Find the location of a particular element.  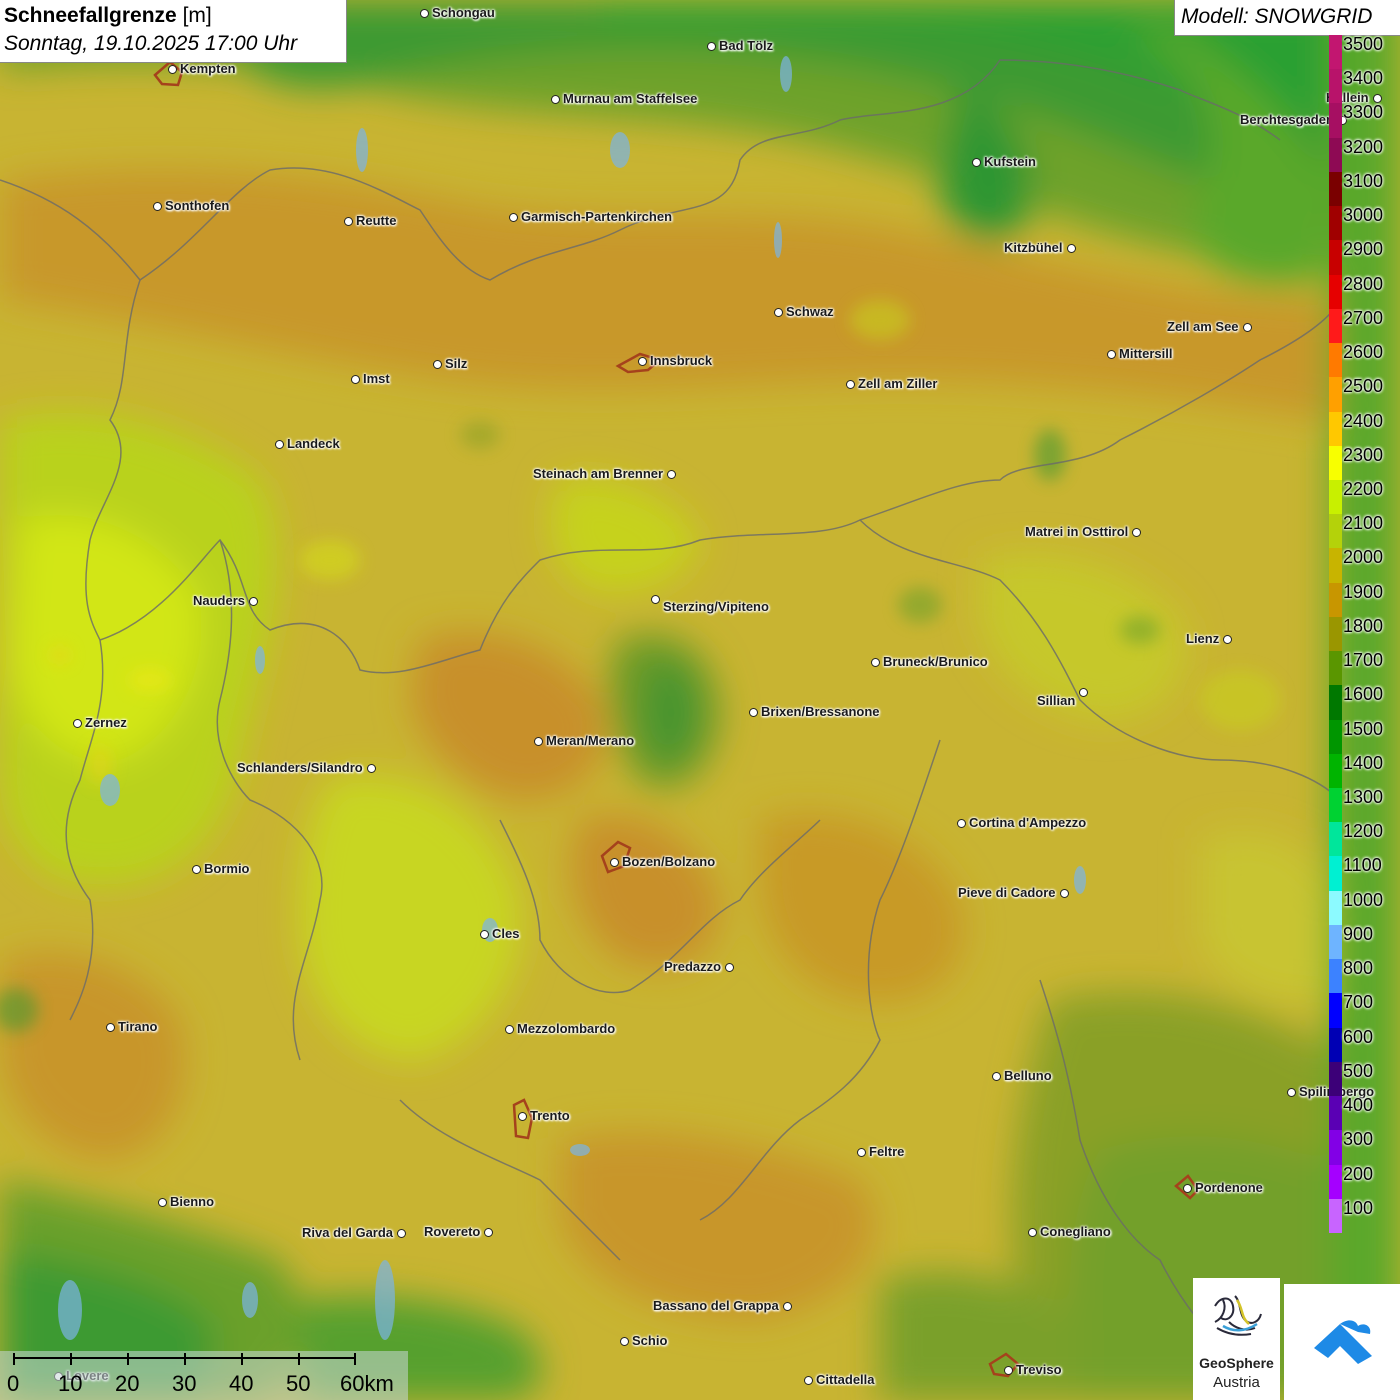

legend-label: 100 is located at coordinates (1358, 1207).